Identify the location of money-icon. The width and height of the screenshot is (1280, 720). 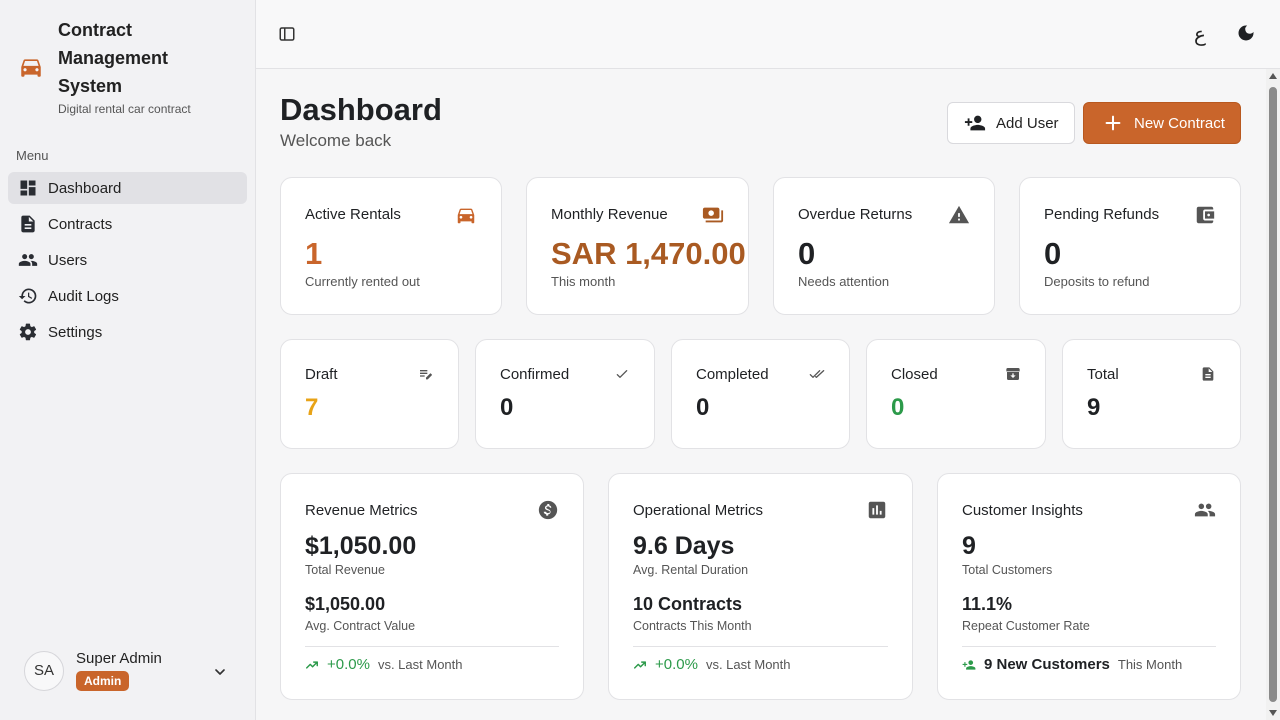
(713, 215).